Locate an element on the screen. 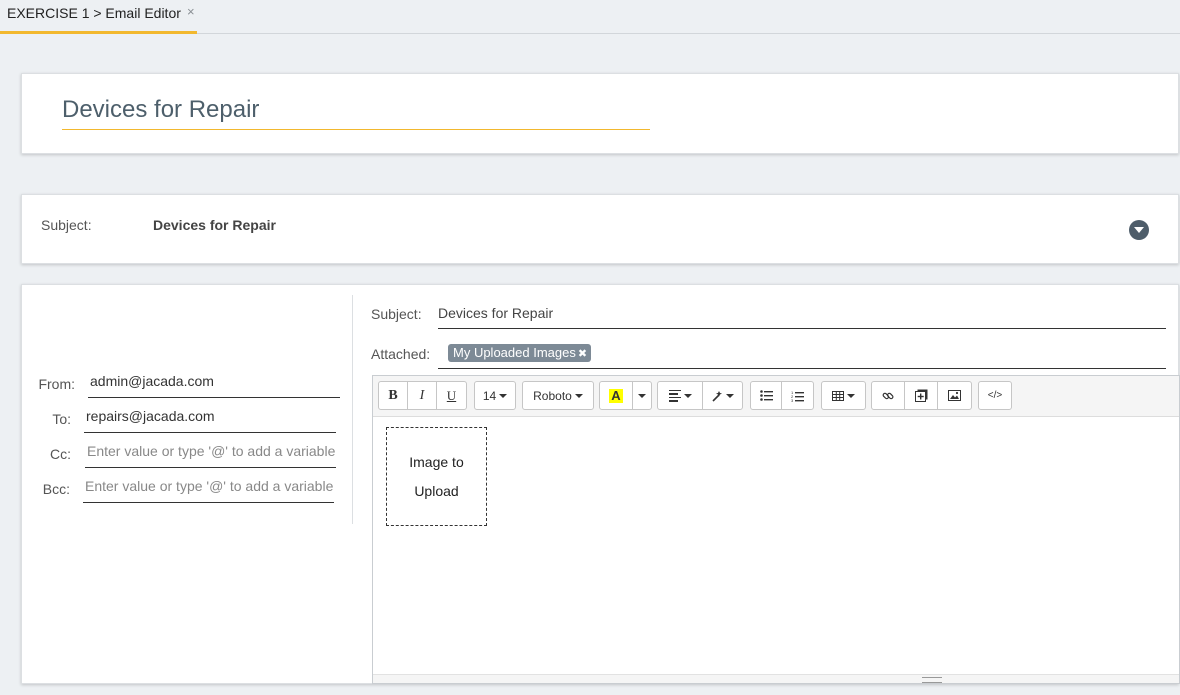 This screenshot has width=1180, height=695. image-icon is located at coordinates (954, 395).